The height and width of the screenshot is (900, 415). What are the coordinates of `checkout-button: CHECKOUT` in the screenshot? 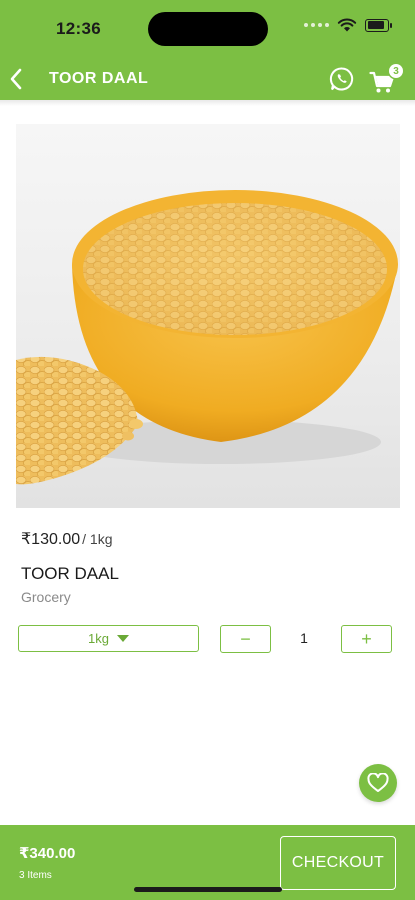 It's located at (338, 863).